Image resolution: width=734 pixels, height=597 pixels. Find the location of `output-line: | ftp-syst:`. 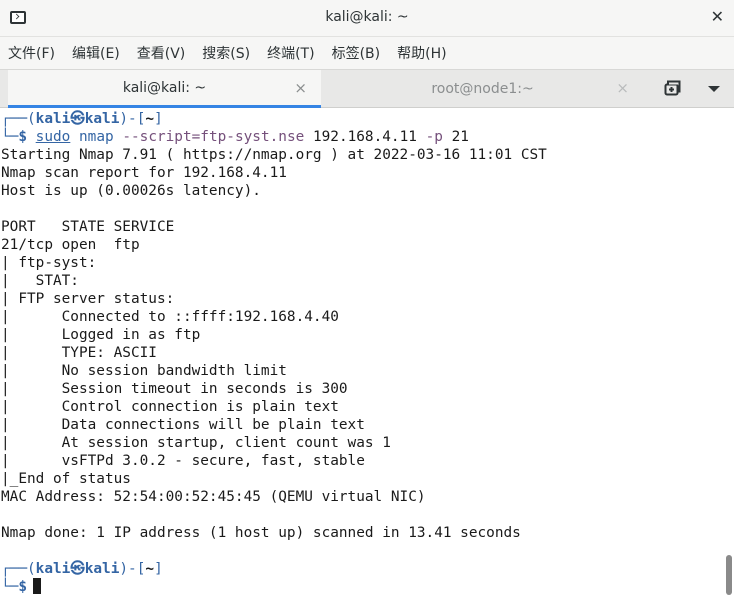

output-line: | ftp-syst: is located at coordinates (49, 263).